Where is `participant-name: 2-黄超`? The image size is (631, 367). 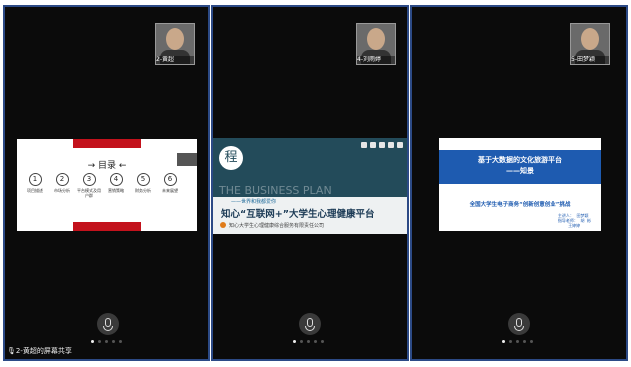
participant-name: 2-黄超 is located at coordinates (175, 60).